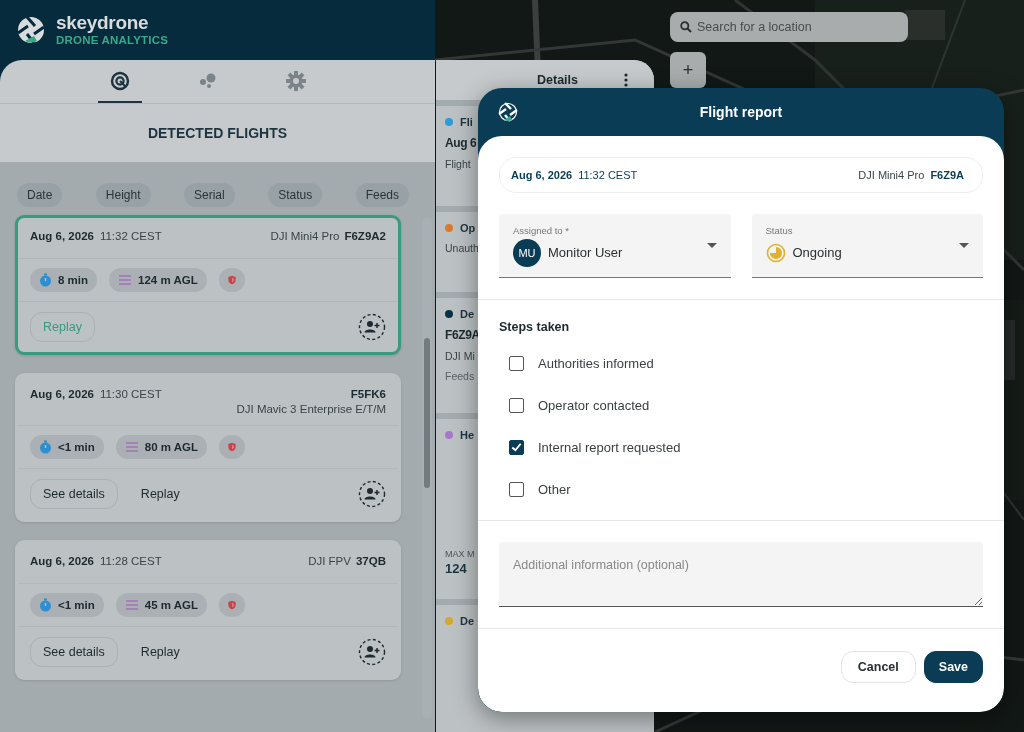 This screenshot has height=732, width=1024. I want to click on drone-serial: F5FK6, so click(368, 394).